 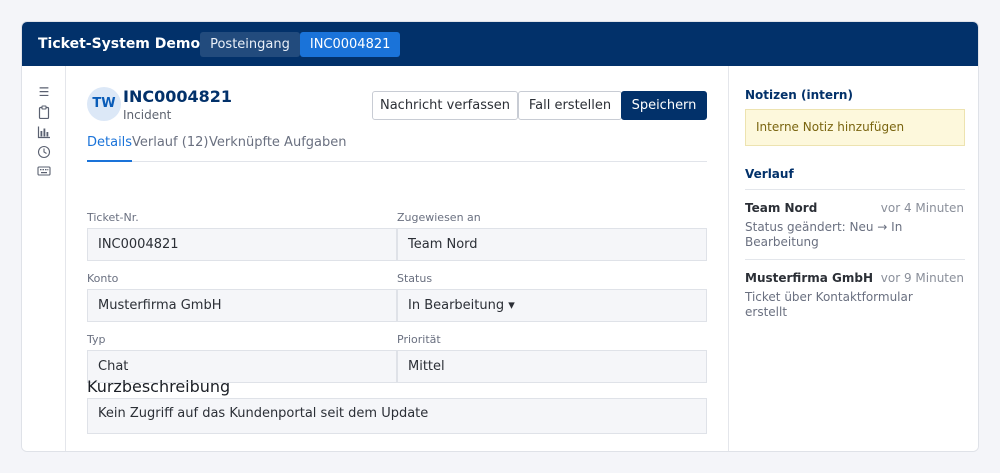 What do you see at coordinates (104, 104) in the screenshot?
I see `avatar: TW` at bounding box center [104, 104].